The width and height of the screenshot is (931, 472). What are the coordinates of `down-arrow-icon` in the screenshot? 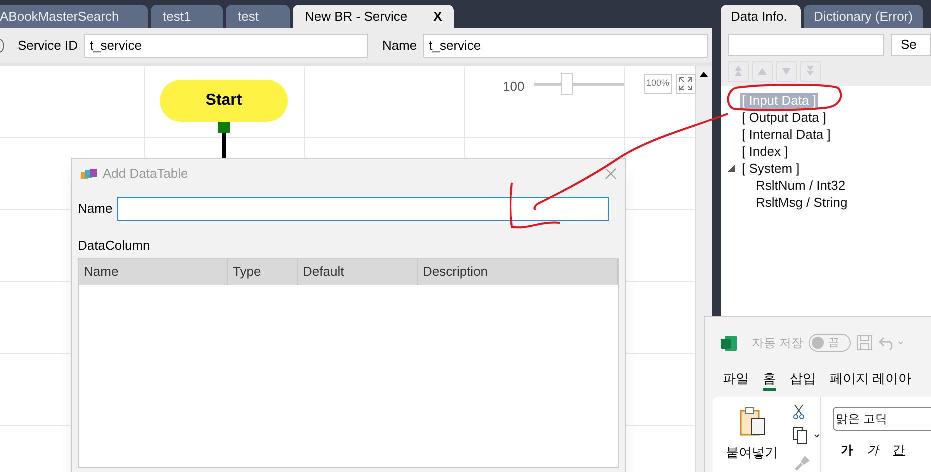 It's located at (786, 71).